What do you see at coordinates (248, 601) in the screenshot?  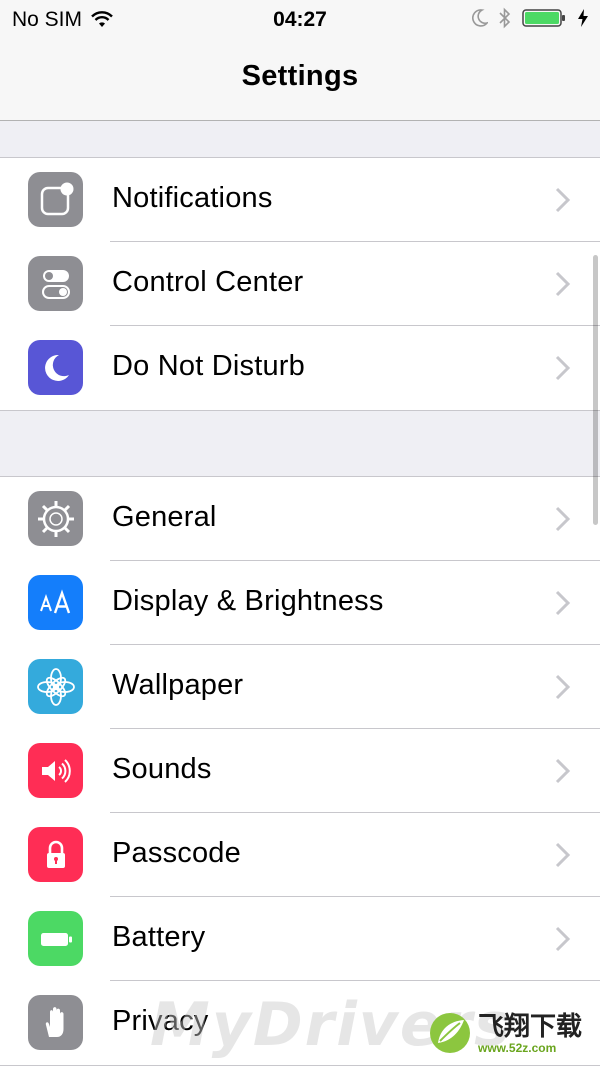 I see `settings-row-label: Display & Brightness` at bounding box center [248, 601].